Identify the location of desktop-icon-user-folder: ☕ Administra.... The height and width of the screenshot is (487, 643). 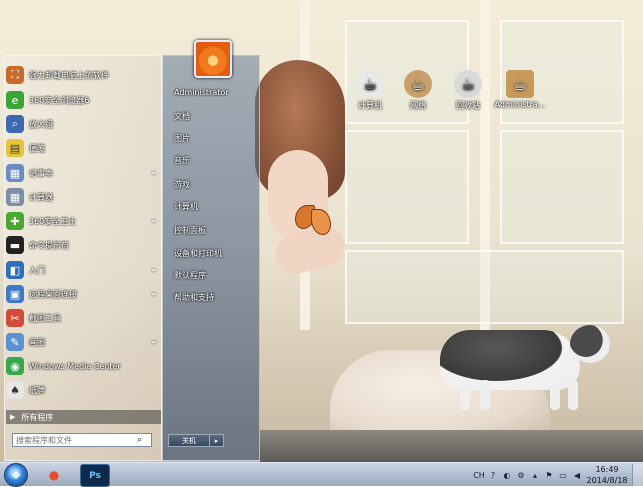
(520, 89).